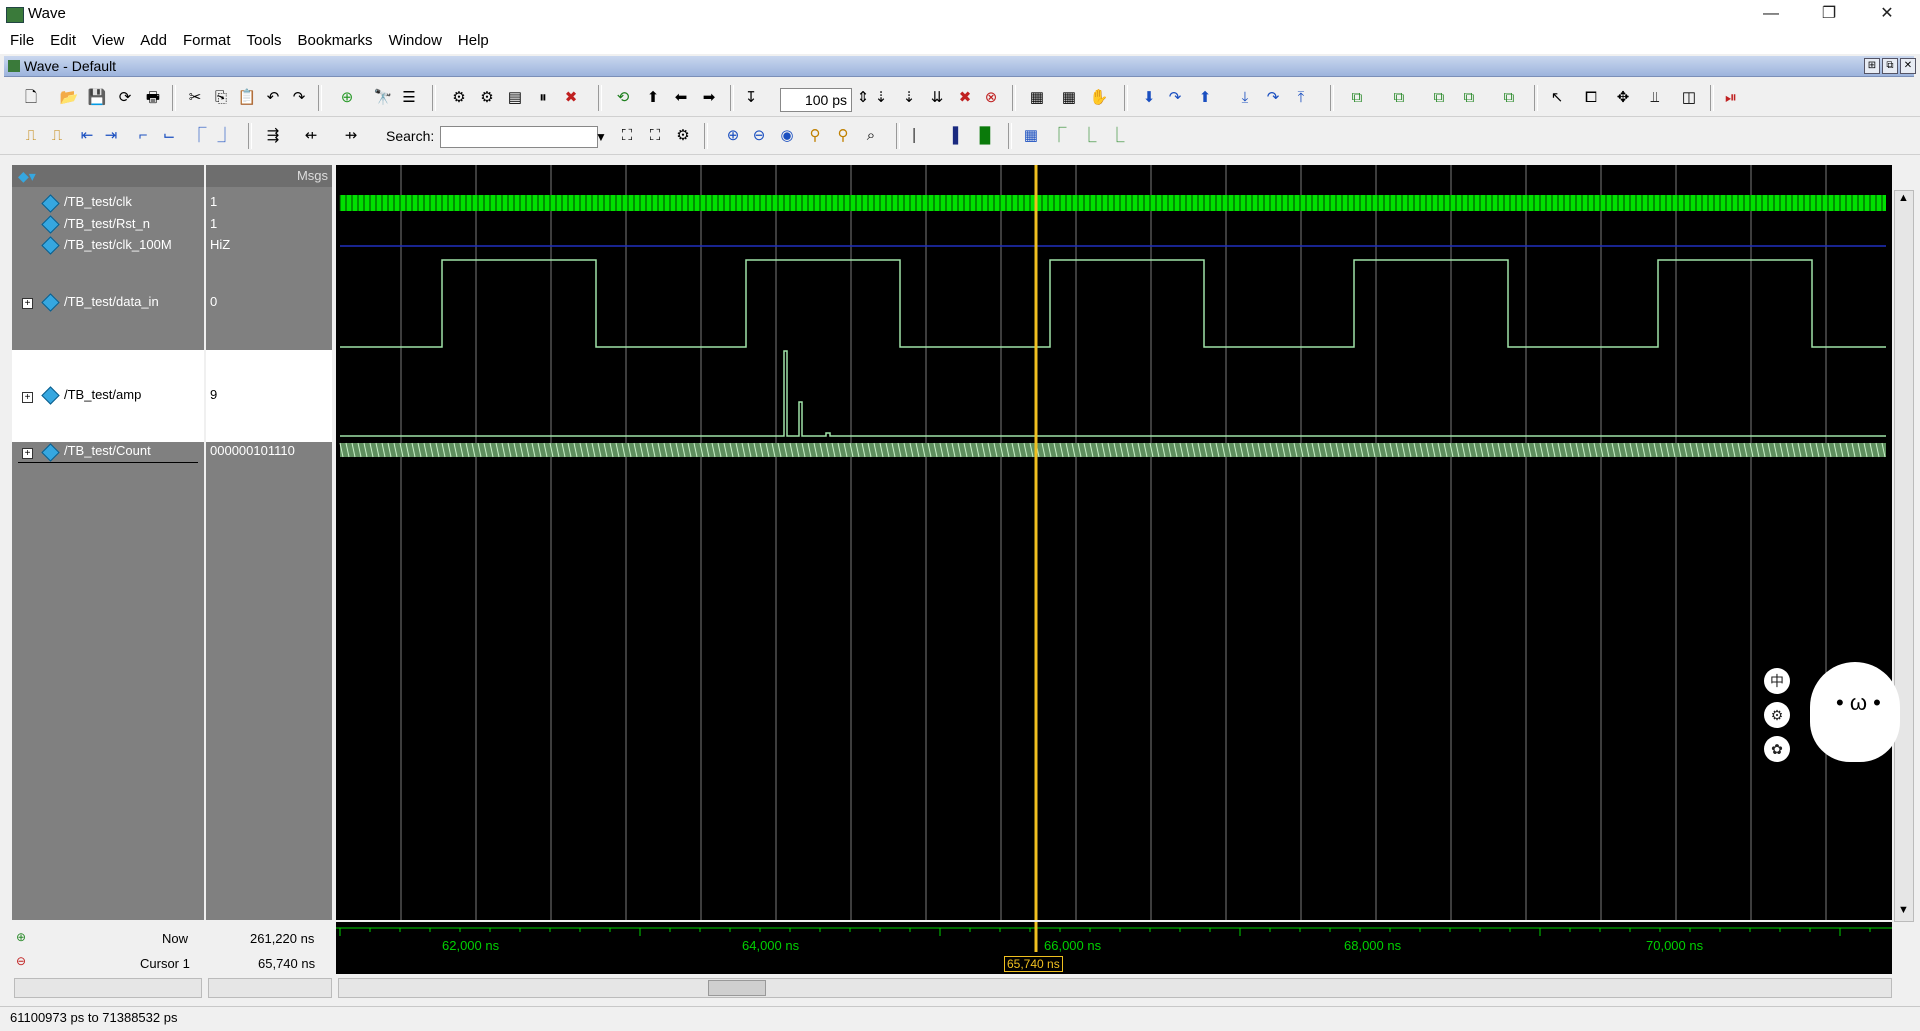 The image size is (1920, 1031). What do you see at coordinates (143, 136) in the screenshot?
I see `falling-edge-icon: ⌐` at bounding box center [143, 136].